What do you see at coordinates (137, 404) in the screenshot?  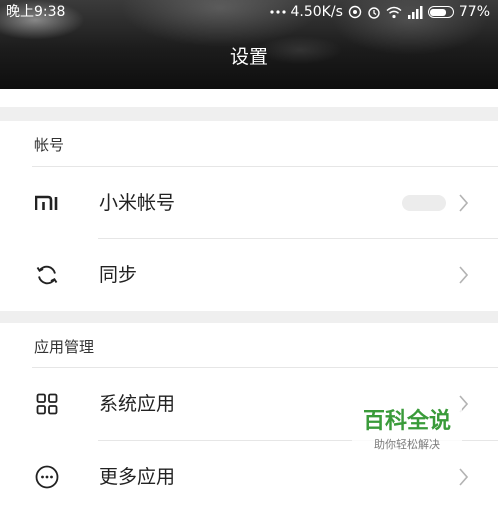 I see `row-label: 系统应用` at bounding box center [137, 404].